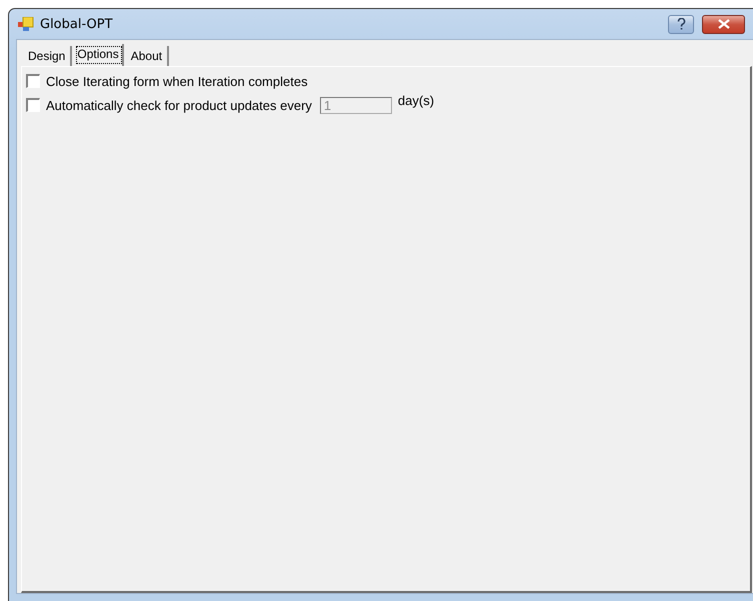 The height and width of the screenshot is (601, 753). What do you see at coordinates (179, 105) in the screenshot?
I see `checkbox-label: Automatically check for product updates every` at bounding box center [179, 105].